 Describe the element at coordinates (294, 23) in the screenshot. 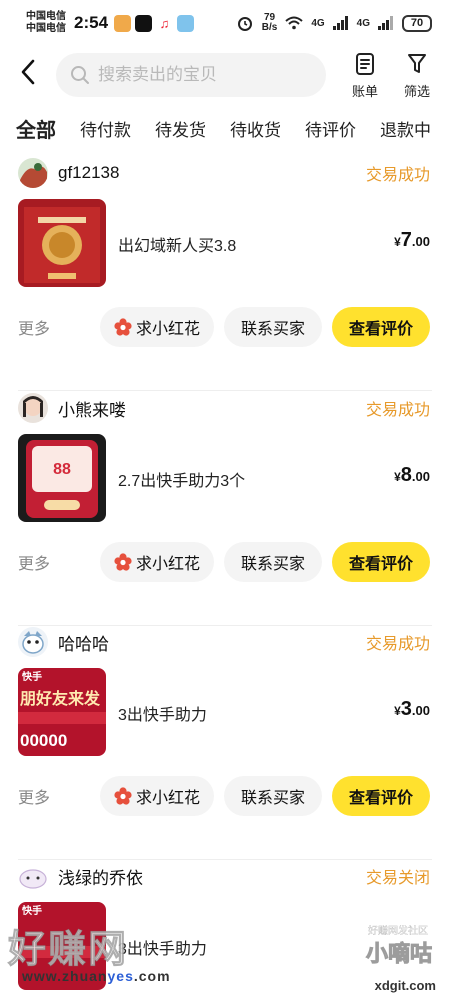

I see `wifi-icon` at that location.